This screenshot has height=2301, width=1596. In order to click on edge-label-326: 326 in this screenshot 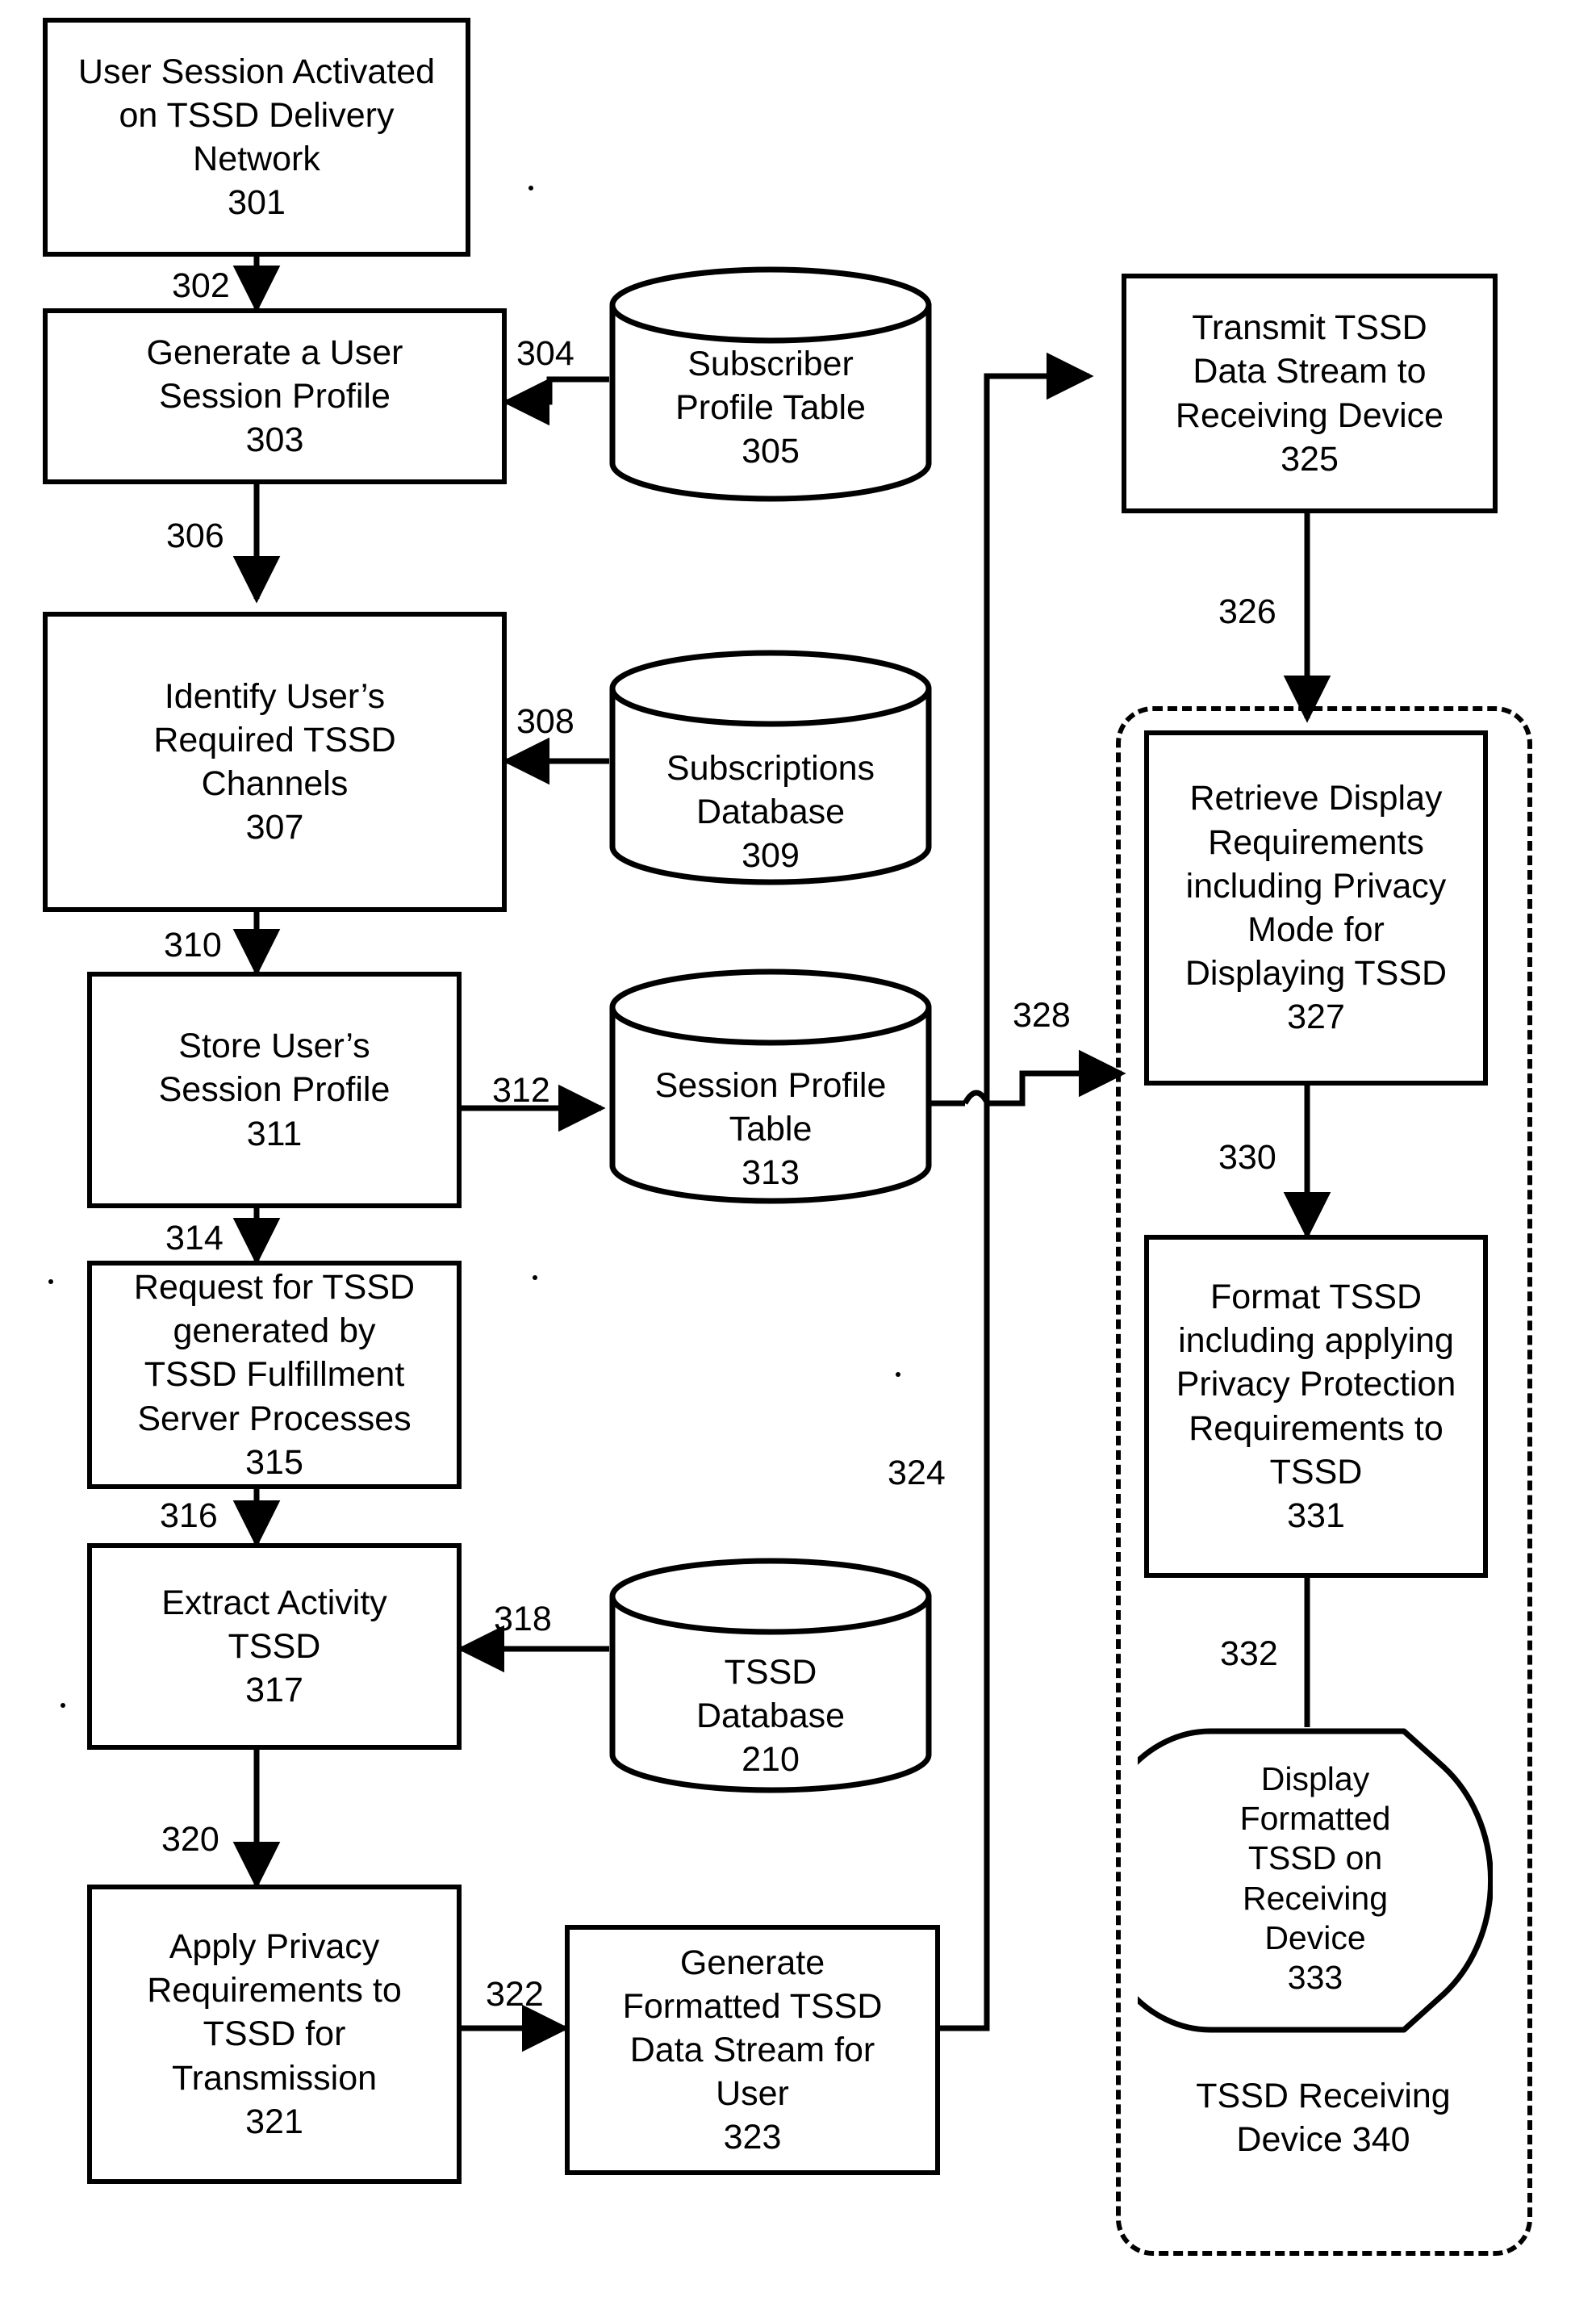, I will do `click(1247, 611)`.